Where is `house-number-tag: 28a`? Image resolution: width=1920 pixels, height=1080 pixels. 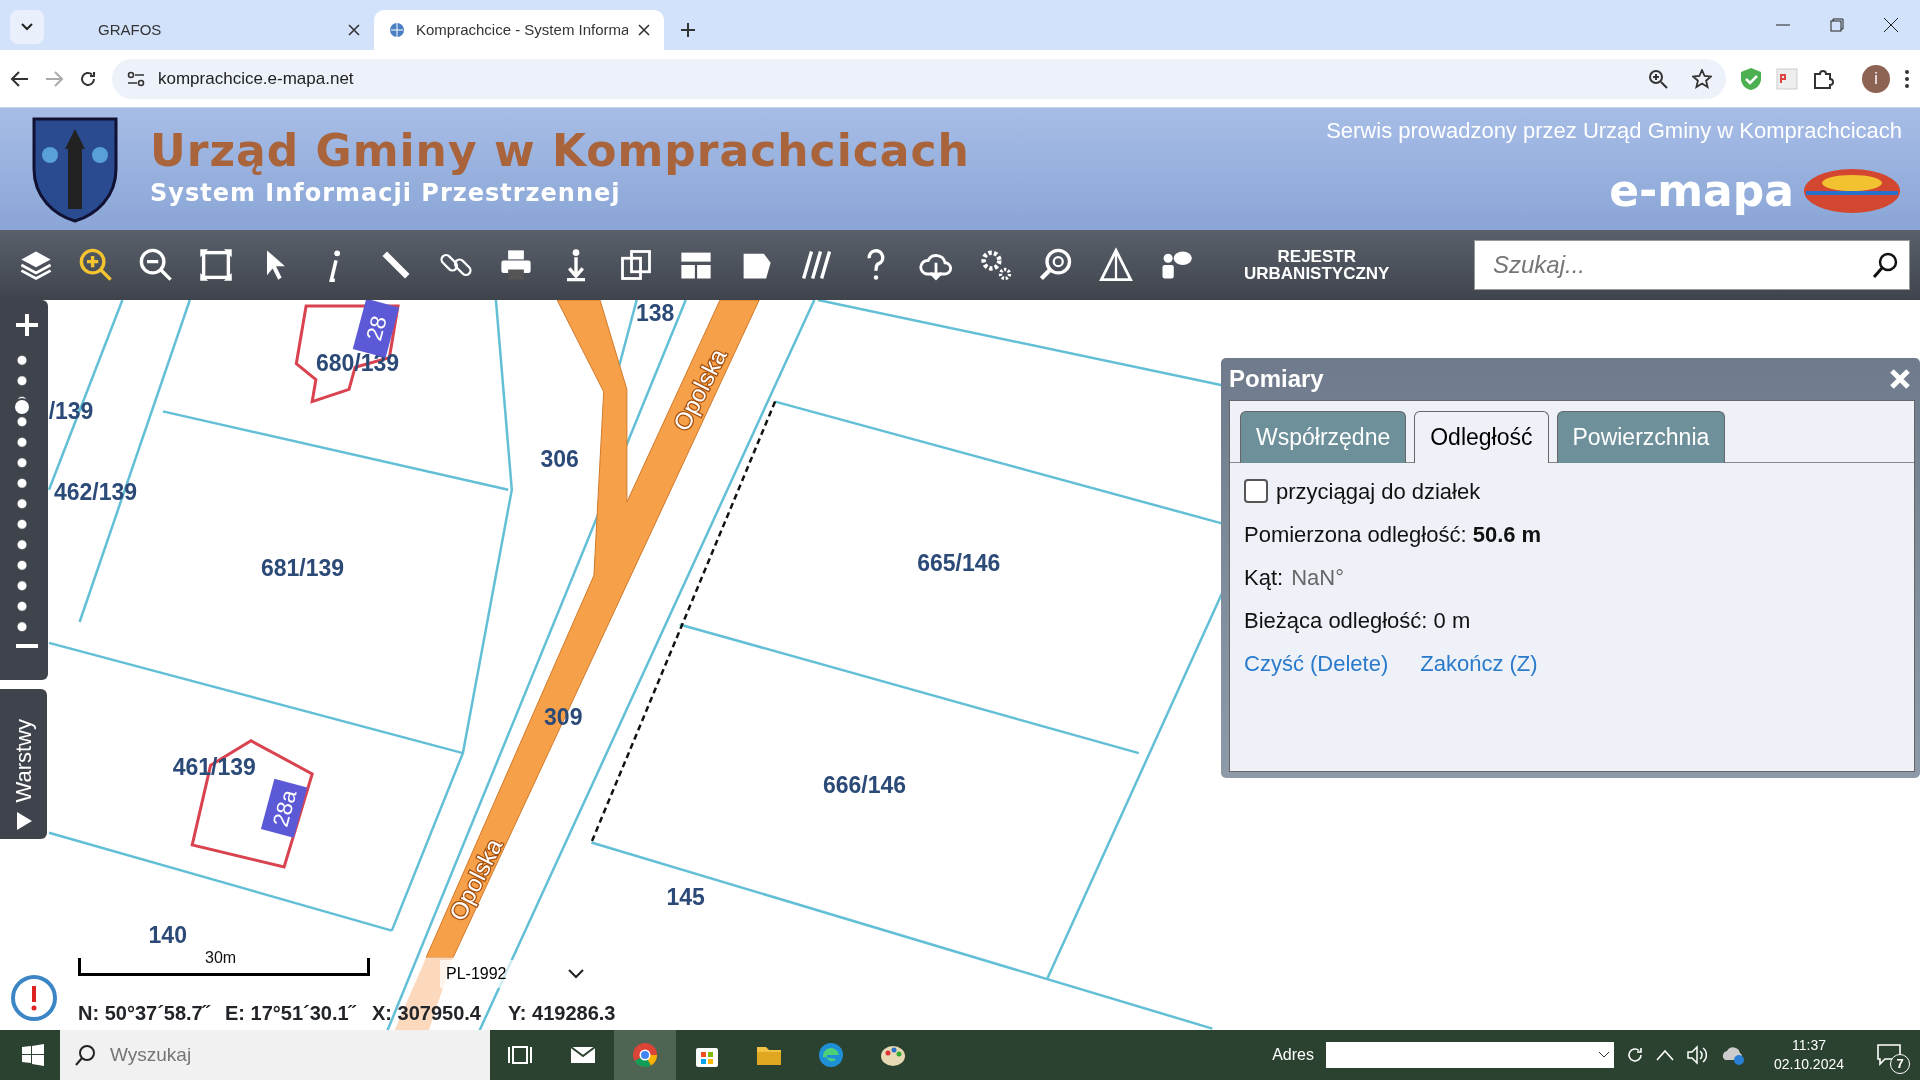 house-number-tag: 28a is located at coordinates (284, 808).